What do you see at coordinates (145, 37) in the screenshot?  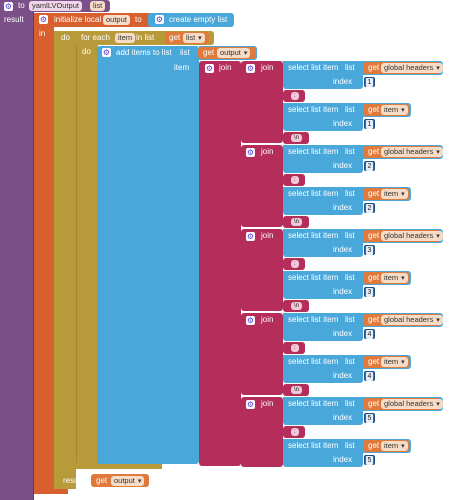 I see `in-list-label: in list` at bounding box center [145, 37].